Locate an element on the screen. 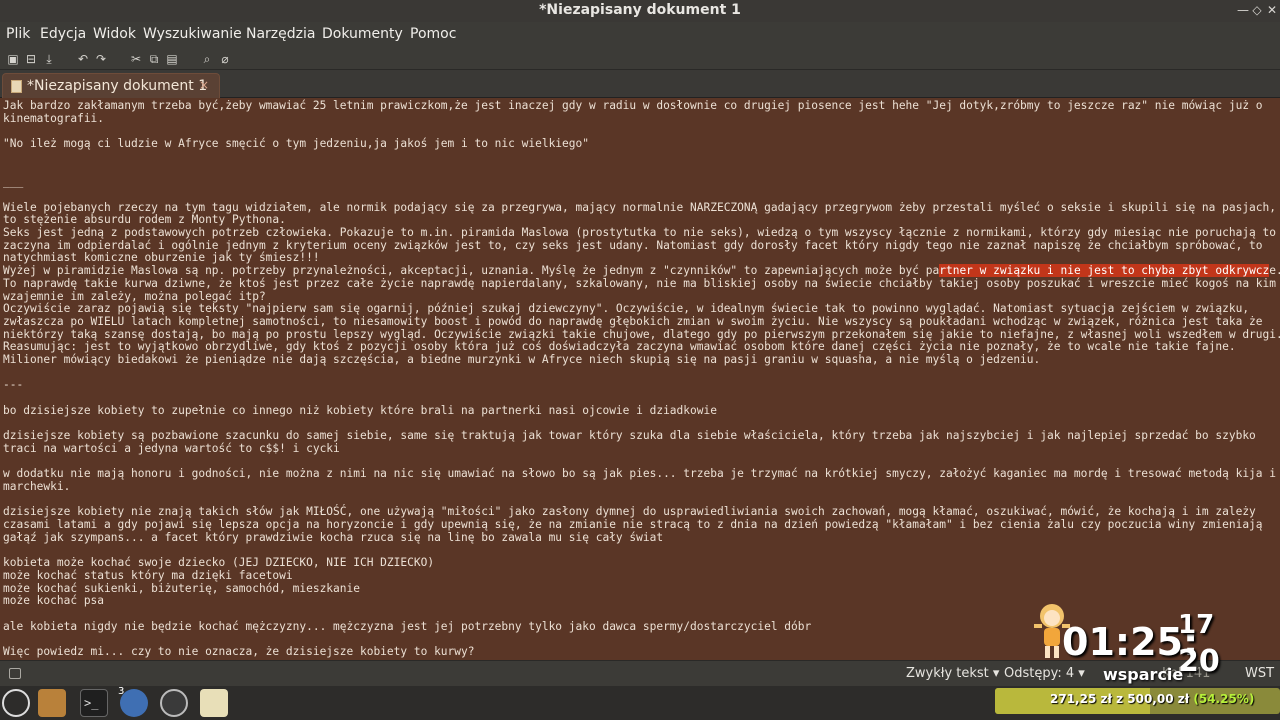  stream-timer-seconds-prev: 17 is located at coordinates (1196, 625).